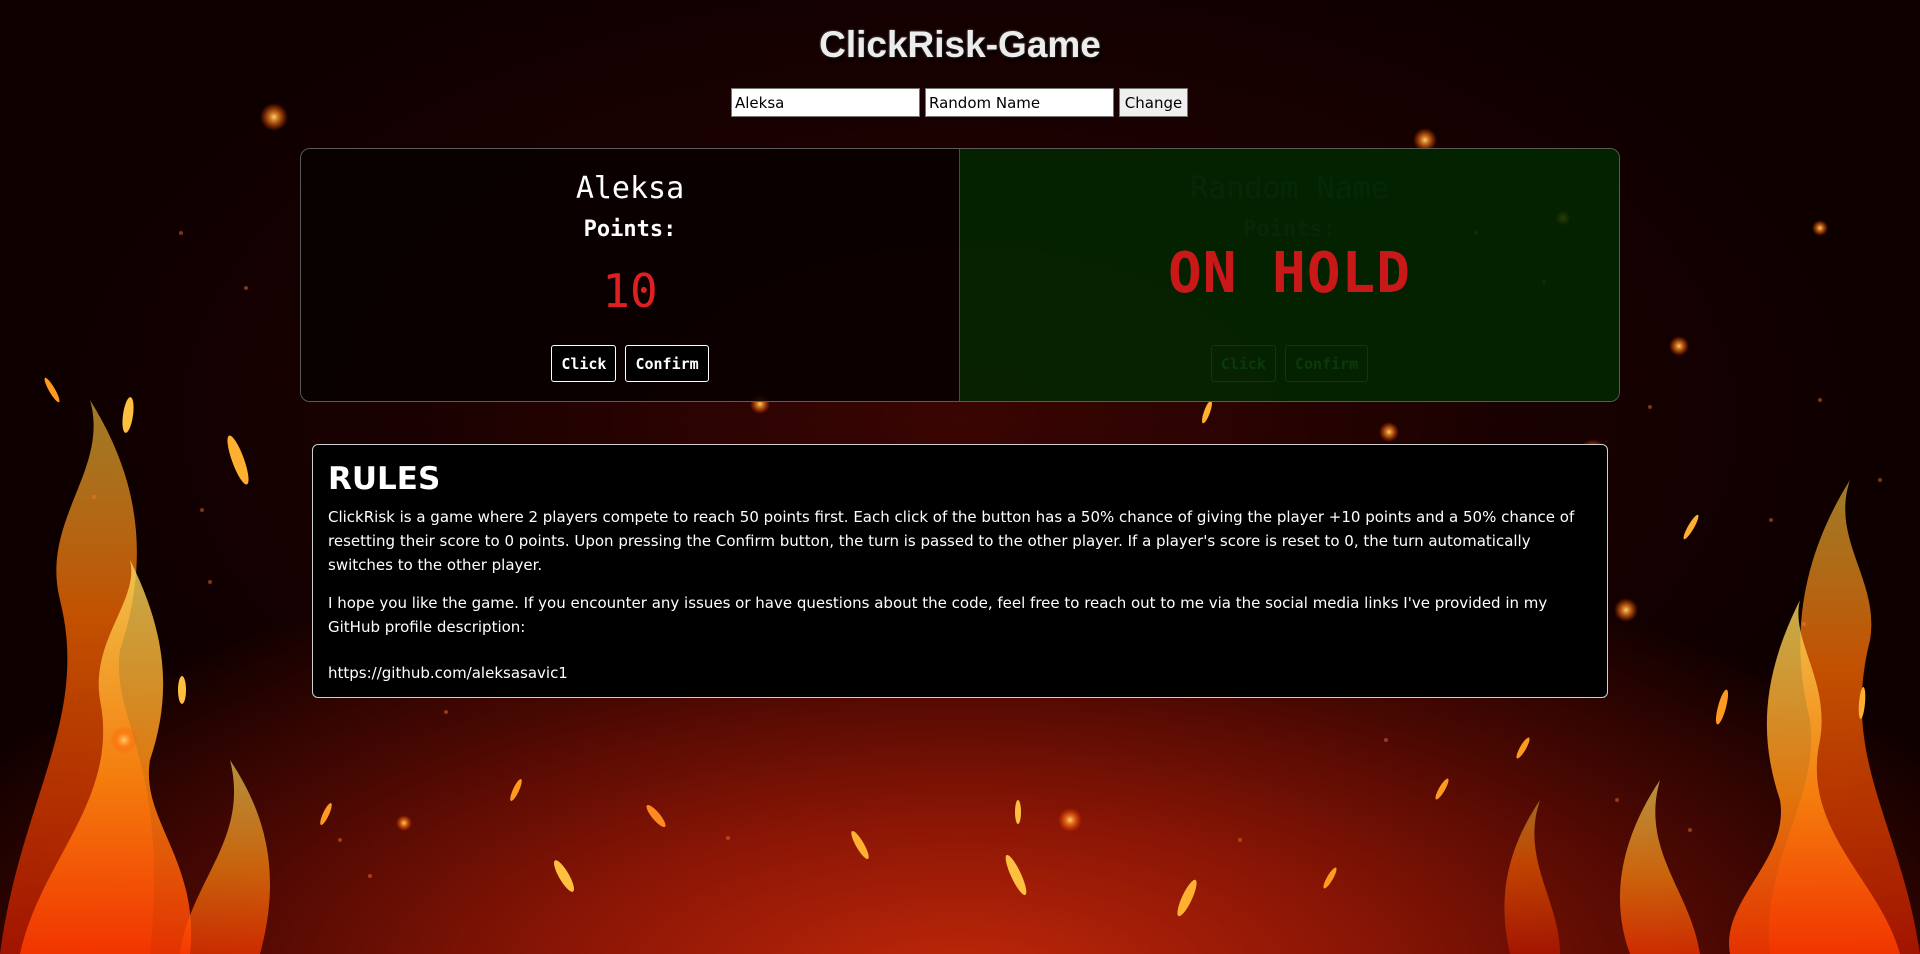  What do you see at coordinates (584, 363) in the screenshot?
I see `player1-click-button: Click` at bounding box center [584, 363].